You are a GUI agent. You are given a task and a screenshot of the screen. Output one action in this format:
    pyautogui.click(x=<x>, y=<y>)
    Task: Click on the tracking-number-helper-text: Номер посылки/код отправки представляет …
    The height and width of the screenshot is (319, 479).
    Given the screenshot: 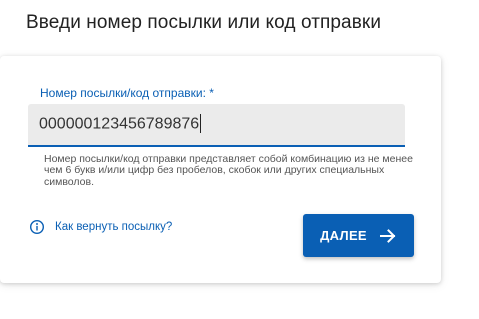 What is the action you would take?
    pyautogui.click(x=228, y=170)
    